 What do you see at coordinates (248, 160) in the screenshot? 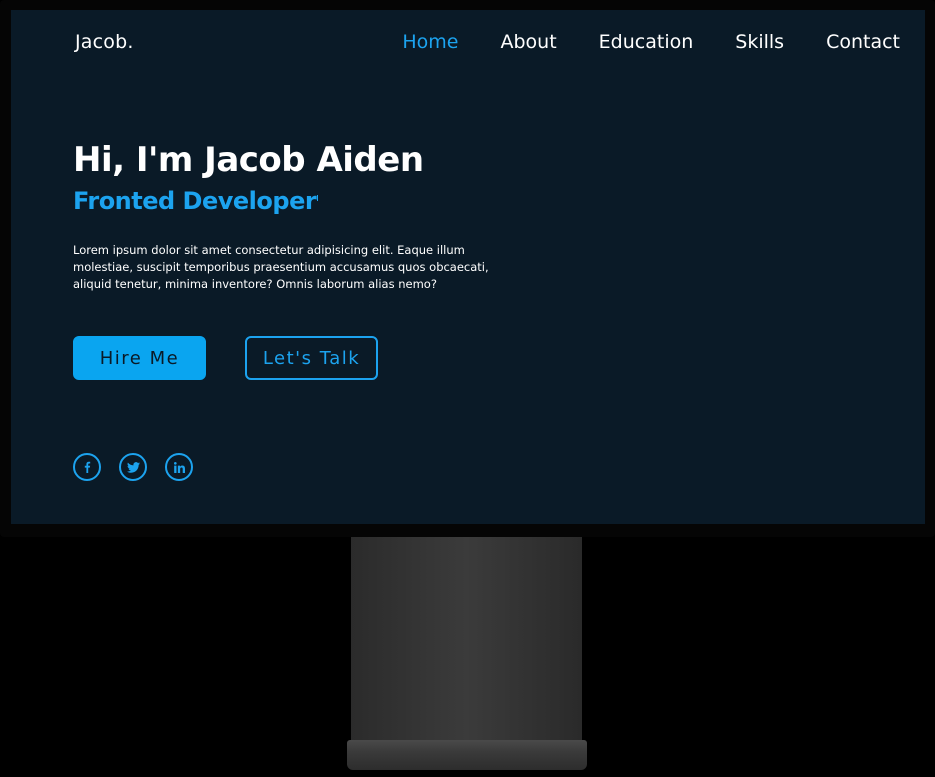
I see `hero-title: Hi, I'm Jacob Aiden` at bounding box center [248, 160].